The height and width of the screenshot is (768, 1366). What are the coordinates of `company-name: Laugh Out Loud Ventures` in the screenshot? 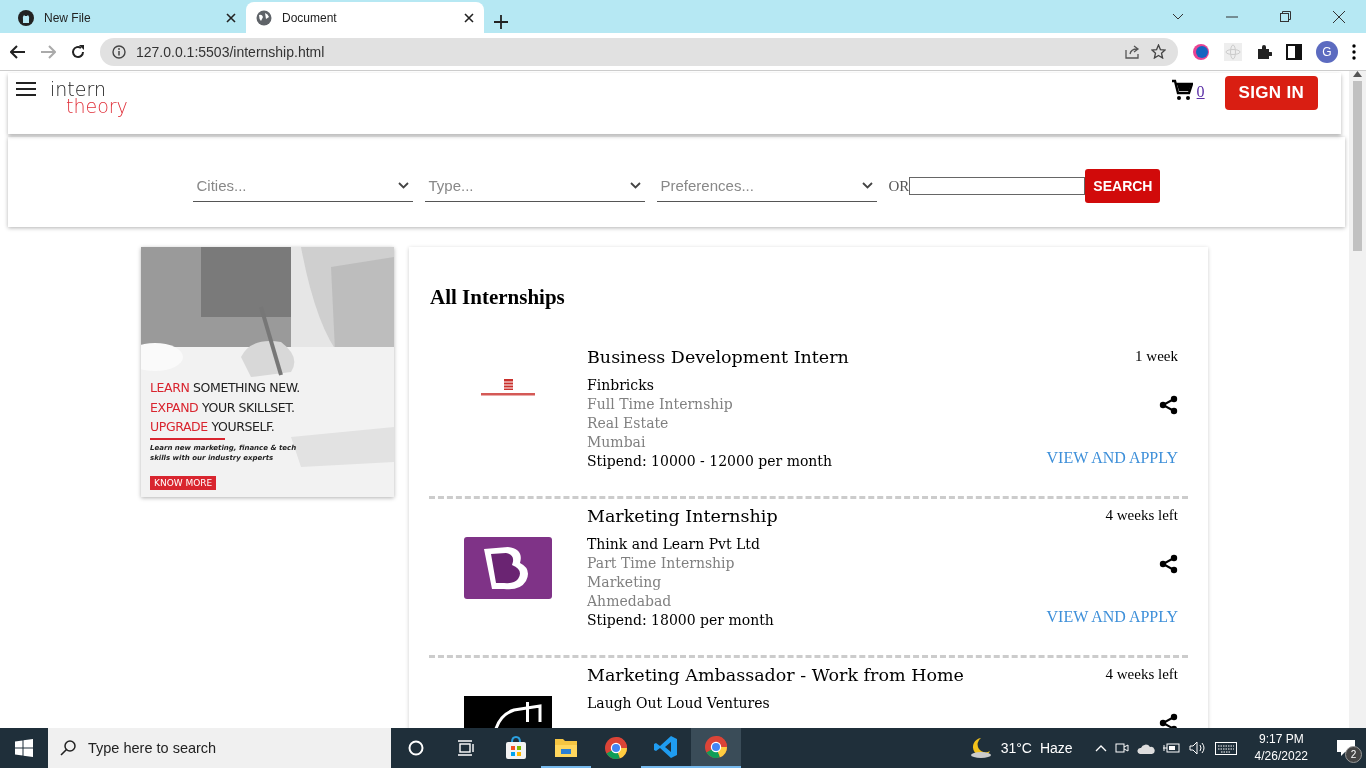 It's located at (679, 703).